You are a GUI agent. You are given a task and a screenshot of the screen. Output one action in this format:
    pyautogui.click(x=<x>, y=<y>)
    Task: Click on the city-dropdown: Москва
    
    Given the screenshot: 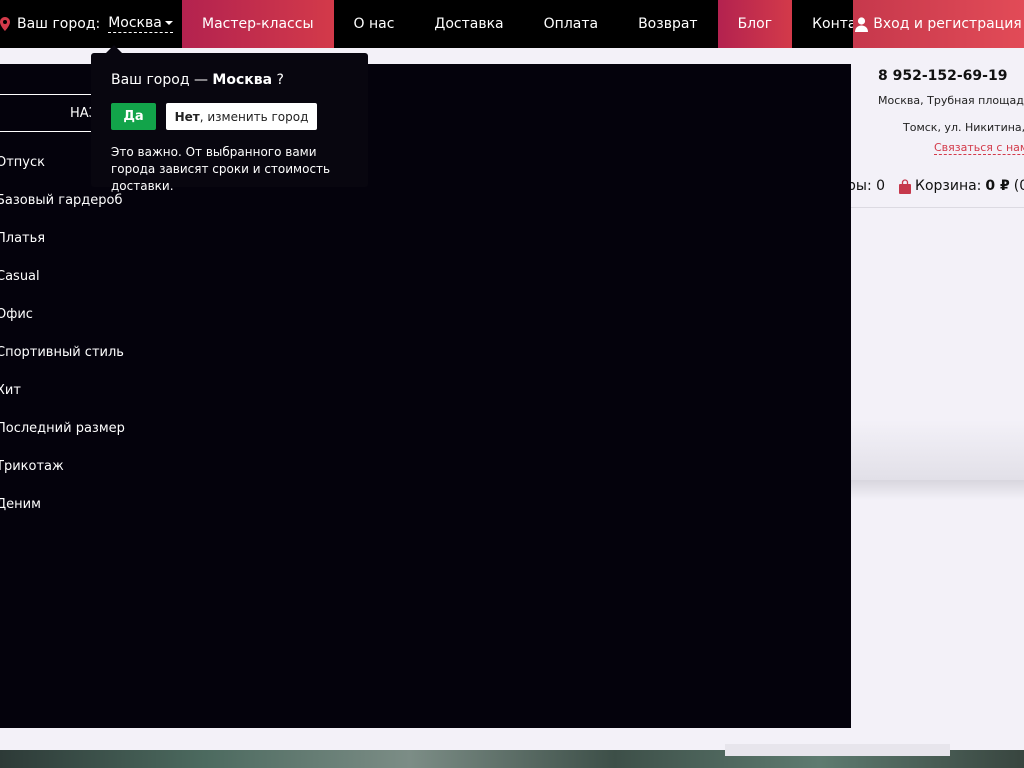 What is the action you would take?
    pyautogui.click(x=140, y=24)
    